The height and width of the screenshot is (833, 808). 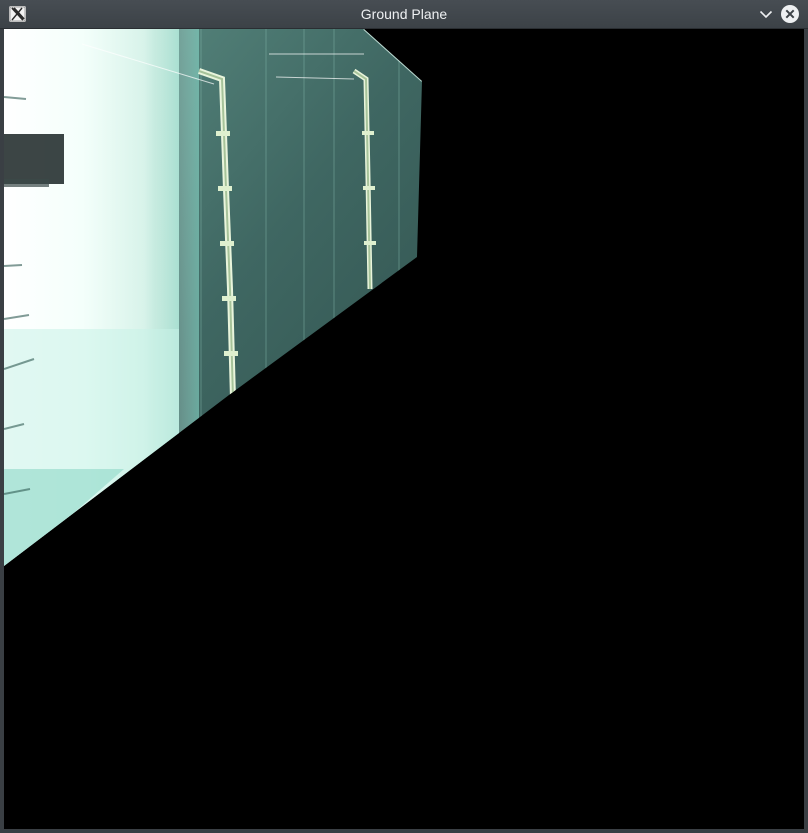 I want to click on window-frame-bottom, so click(x=404, y=831).